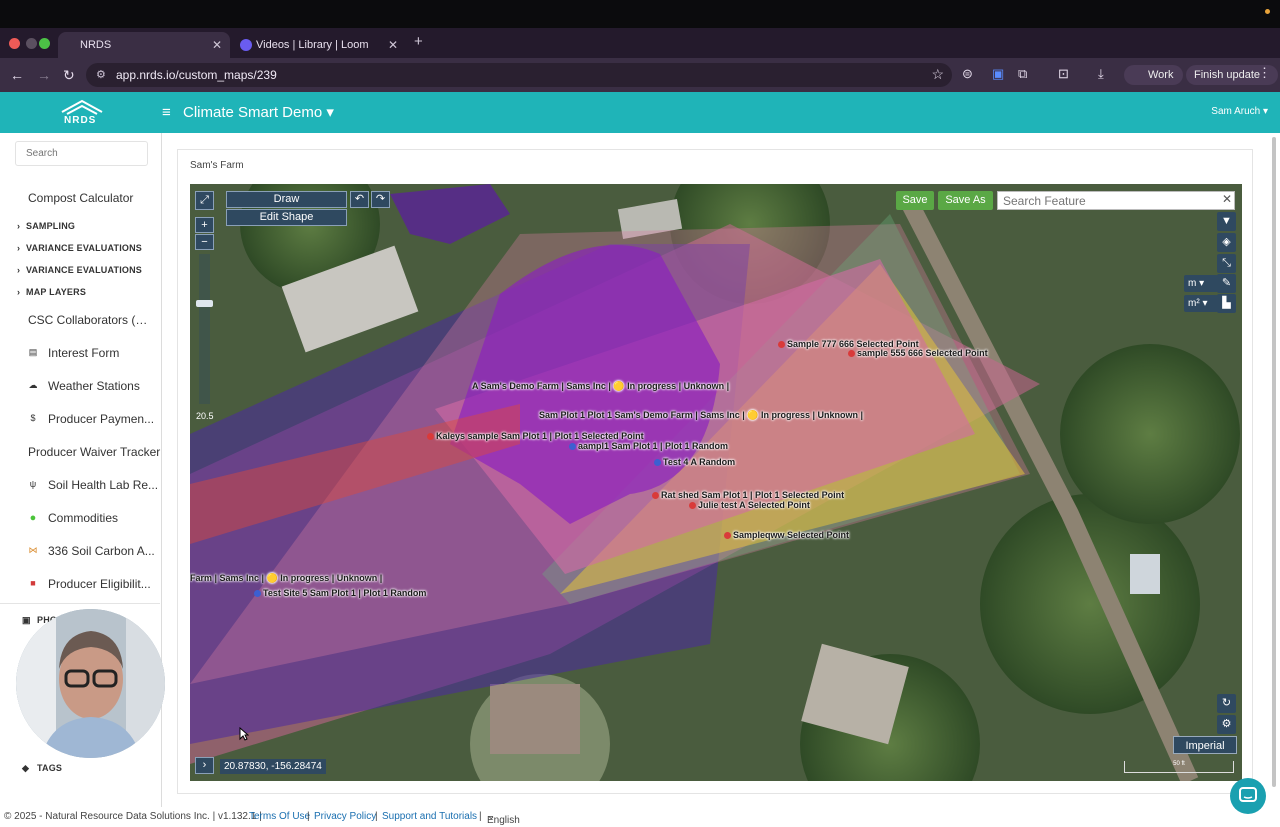  Describe the element at coordinates (519, 75) in the screenshot. I see `address-bar: ⚙ app.nrds.io/custom_maps/239 ☆` at that location.